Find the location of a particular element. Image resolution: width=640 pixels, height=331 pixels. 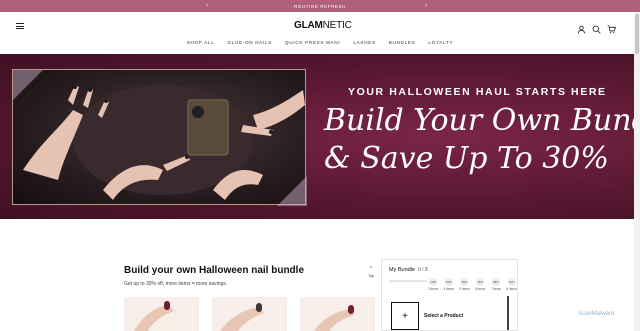

discount-badge: 10% is located at coordinates (433, 282).